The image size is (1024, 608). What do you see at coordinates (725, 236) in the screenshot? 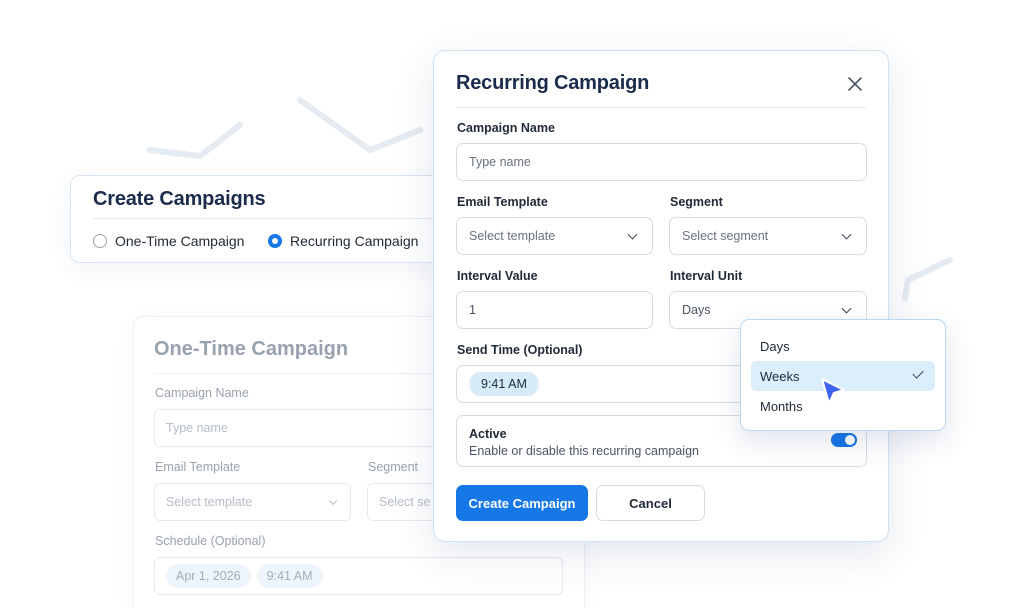
I see `segment-placeholder: Select segment` at bounding box center [725, 236].